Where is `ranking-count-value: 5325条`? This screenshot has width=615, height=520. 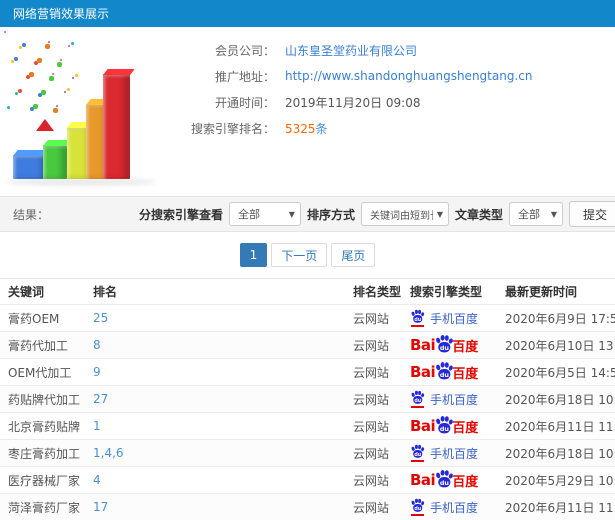 ranking-count-value: 5325条 is located at coordinates (306, 128).